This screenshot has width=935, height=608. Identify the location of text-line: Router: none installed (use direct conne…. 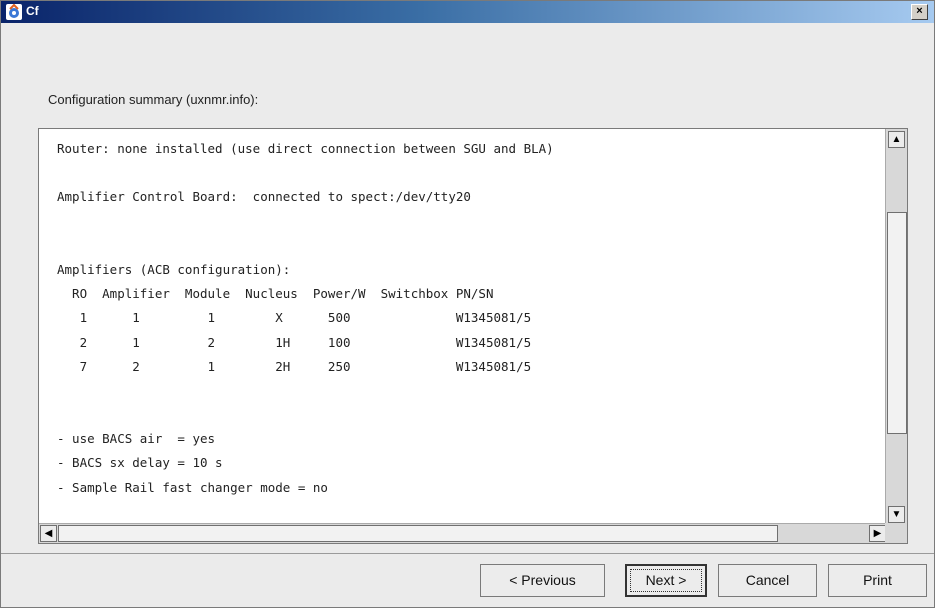
(305, 148).